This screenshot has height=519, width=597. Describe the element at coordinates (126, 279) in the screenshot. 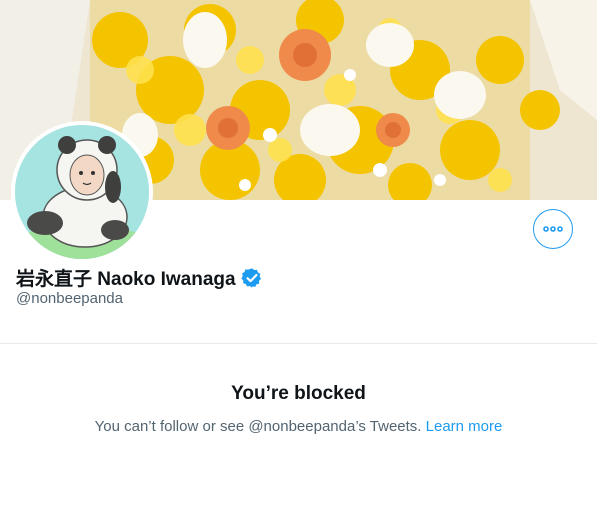

I see `display-name: 岩永直子 Naoko Iwanaga` at that location.